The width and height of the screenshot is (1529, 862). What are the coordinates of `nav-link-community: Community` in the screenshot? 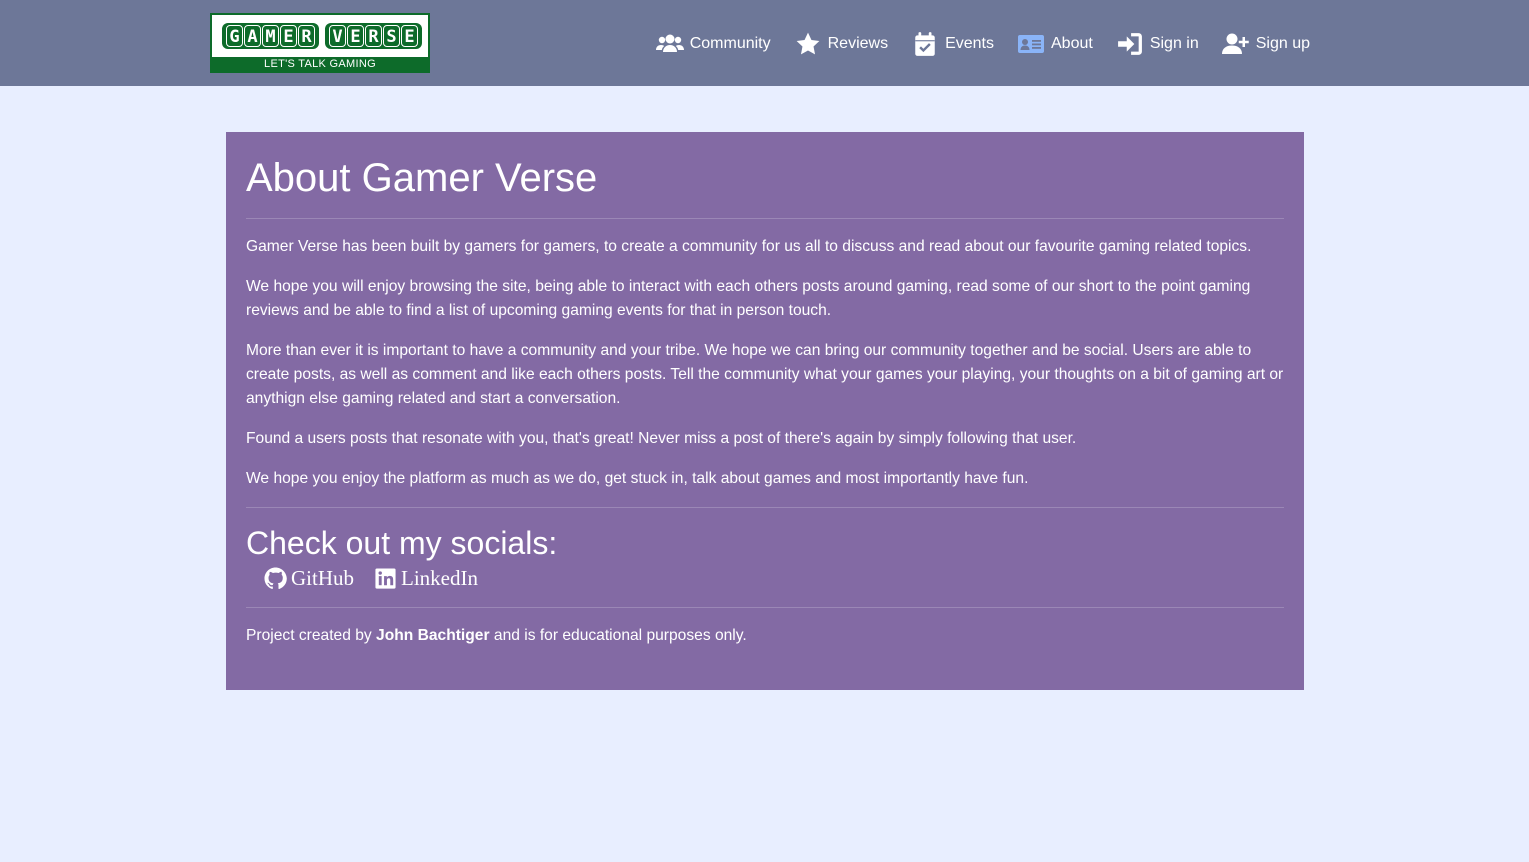 It's located at (713, 44).